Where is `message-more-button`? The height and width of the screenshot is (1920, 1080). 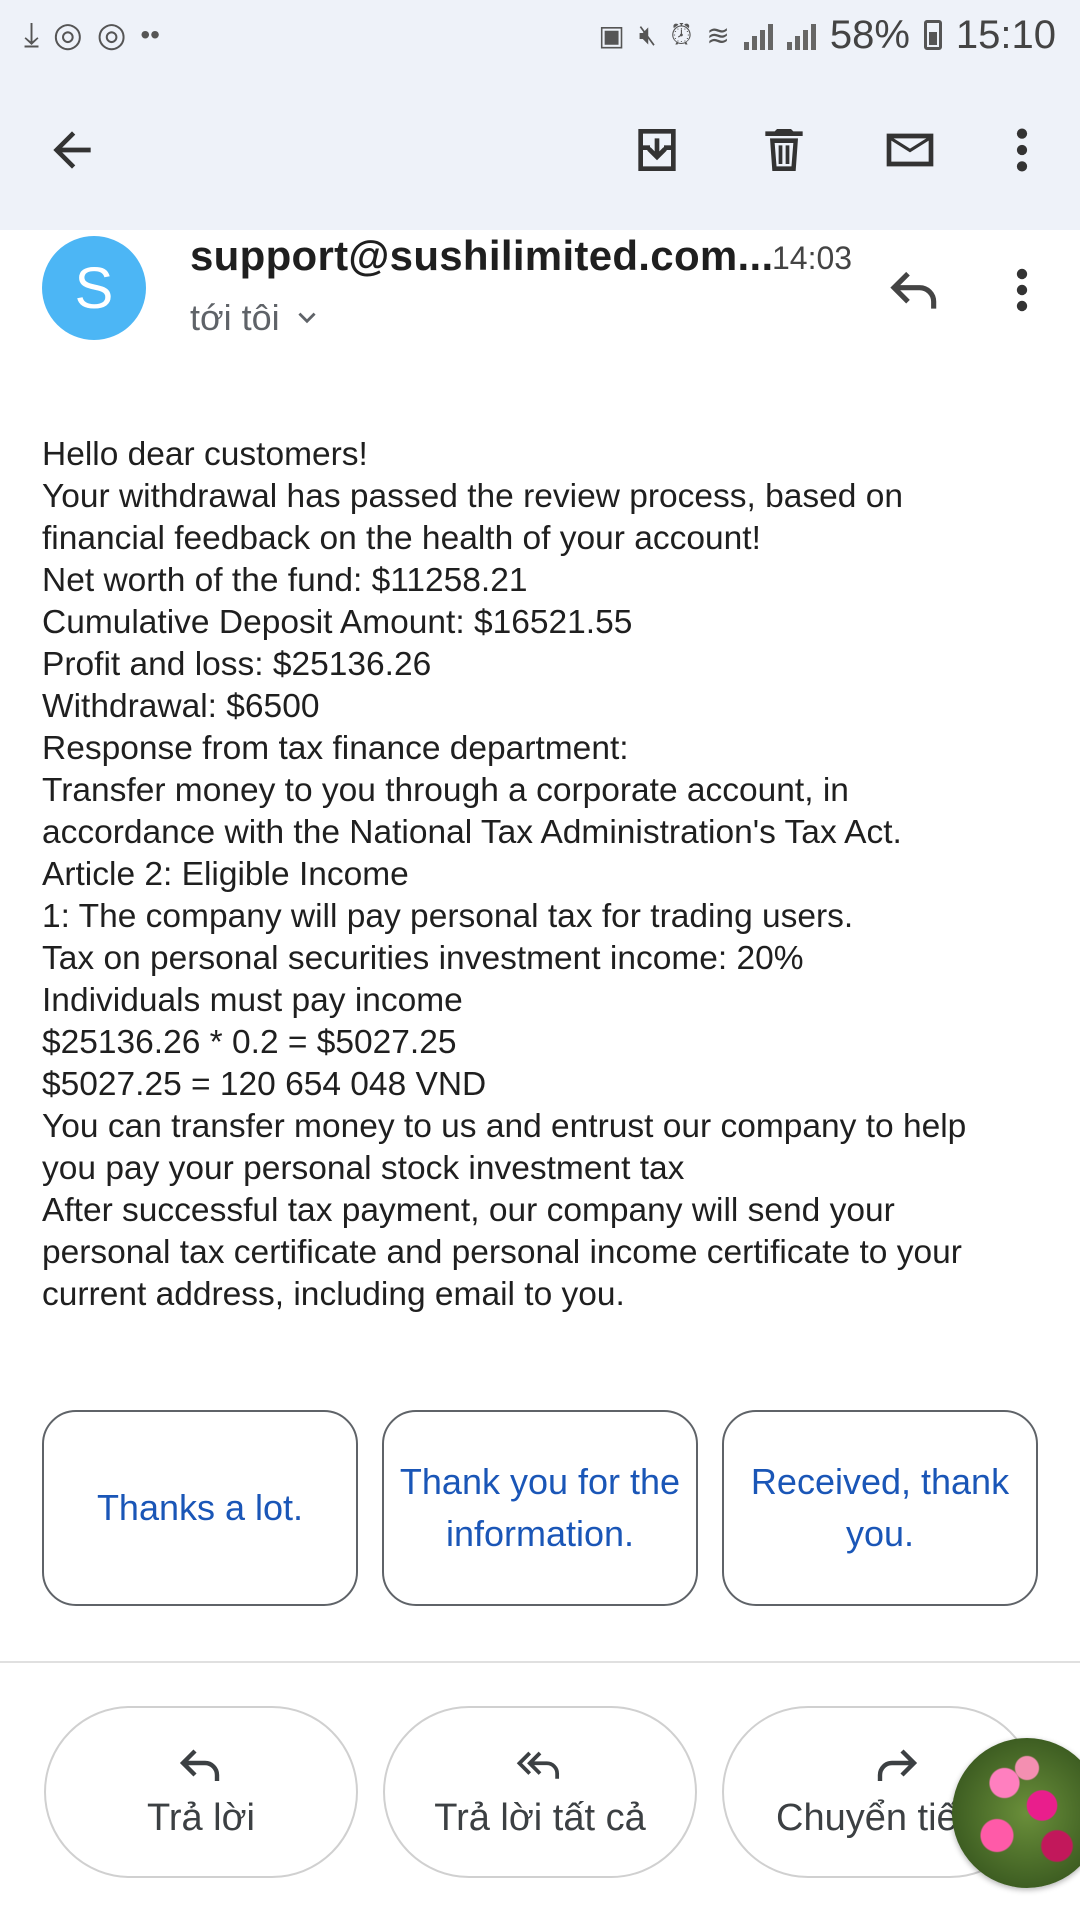 message-more-button is located at coordinates (1022, 290).